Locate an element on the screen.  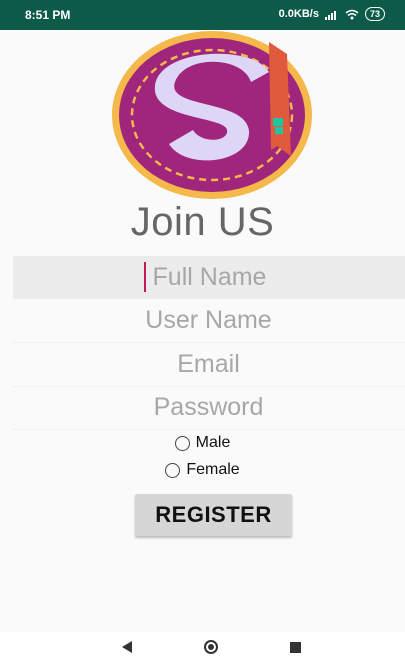
radio-button-male is located at coordinates (182, 443).